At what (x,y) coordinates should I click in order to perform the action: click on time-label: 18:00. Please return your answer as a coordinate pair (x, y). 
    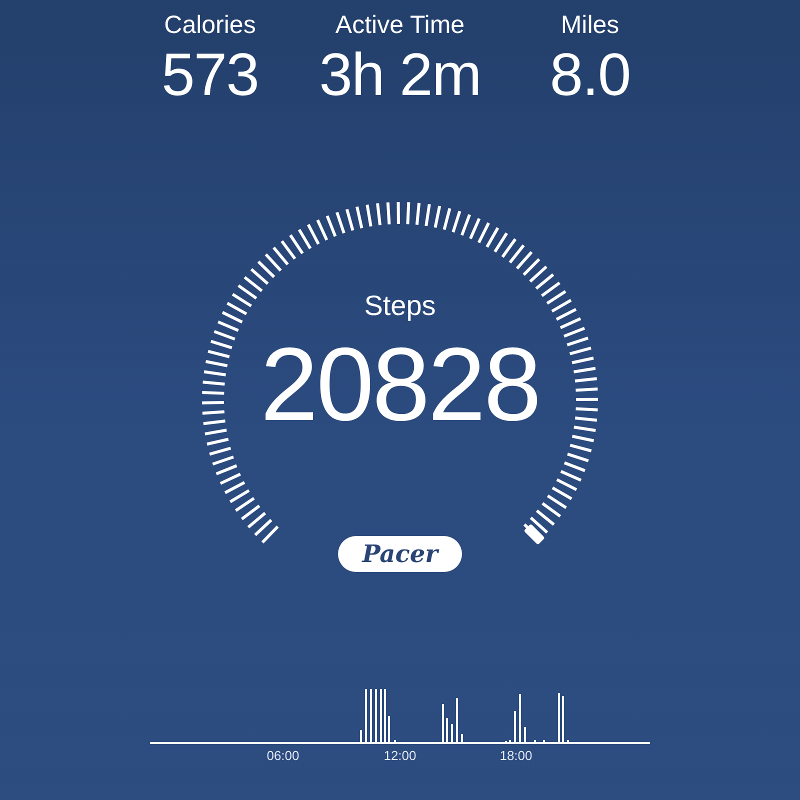
    Looking at the image, I should click on (516, 755).